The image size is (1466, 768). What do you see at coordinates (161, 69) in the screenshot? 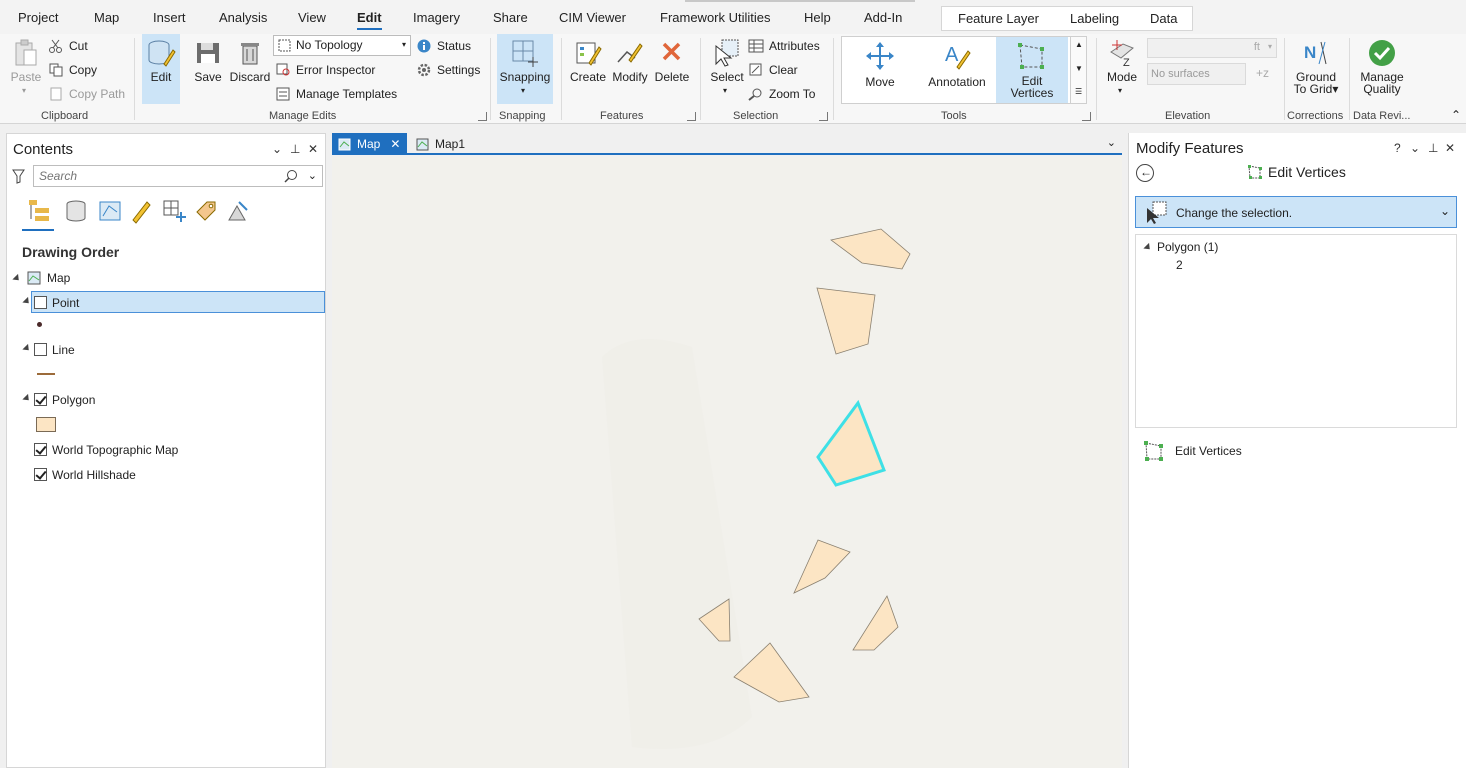
I see `edit-button: Edit` at bounding box center [161, 69].